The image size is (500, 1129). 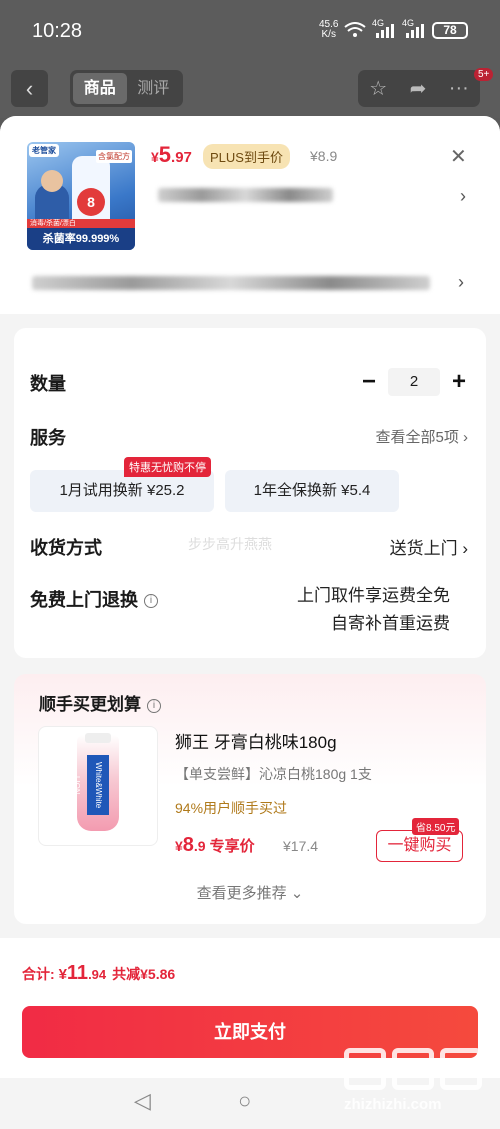 What do you see at coordinates (188, 845) in the screenshot?
I see `bundle-price-int: 8` at bounding box center [188, 845].